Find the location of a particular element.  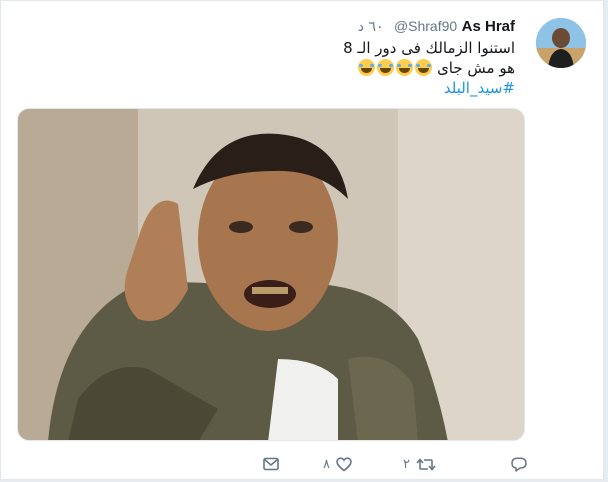

like-count: ٨ is located at coordinates (326, 464).